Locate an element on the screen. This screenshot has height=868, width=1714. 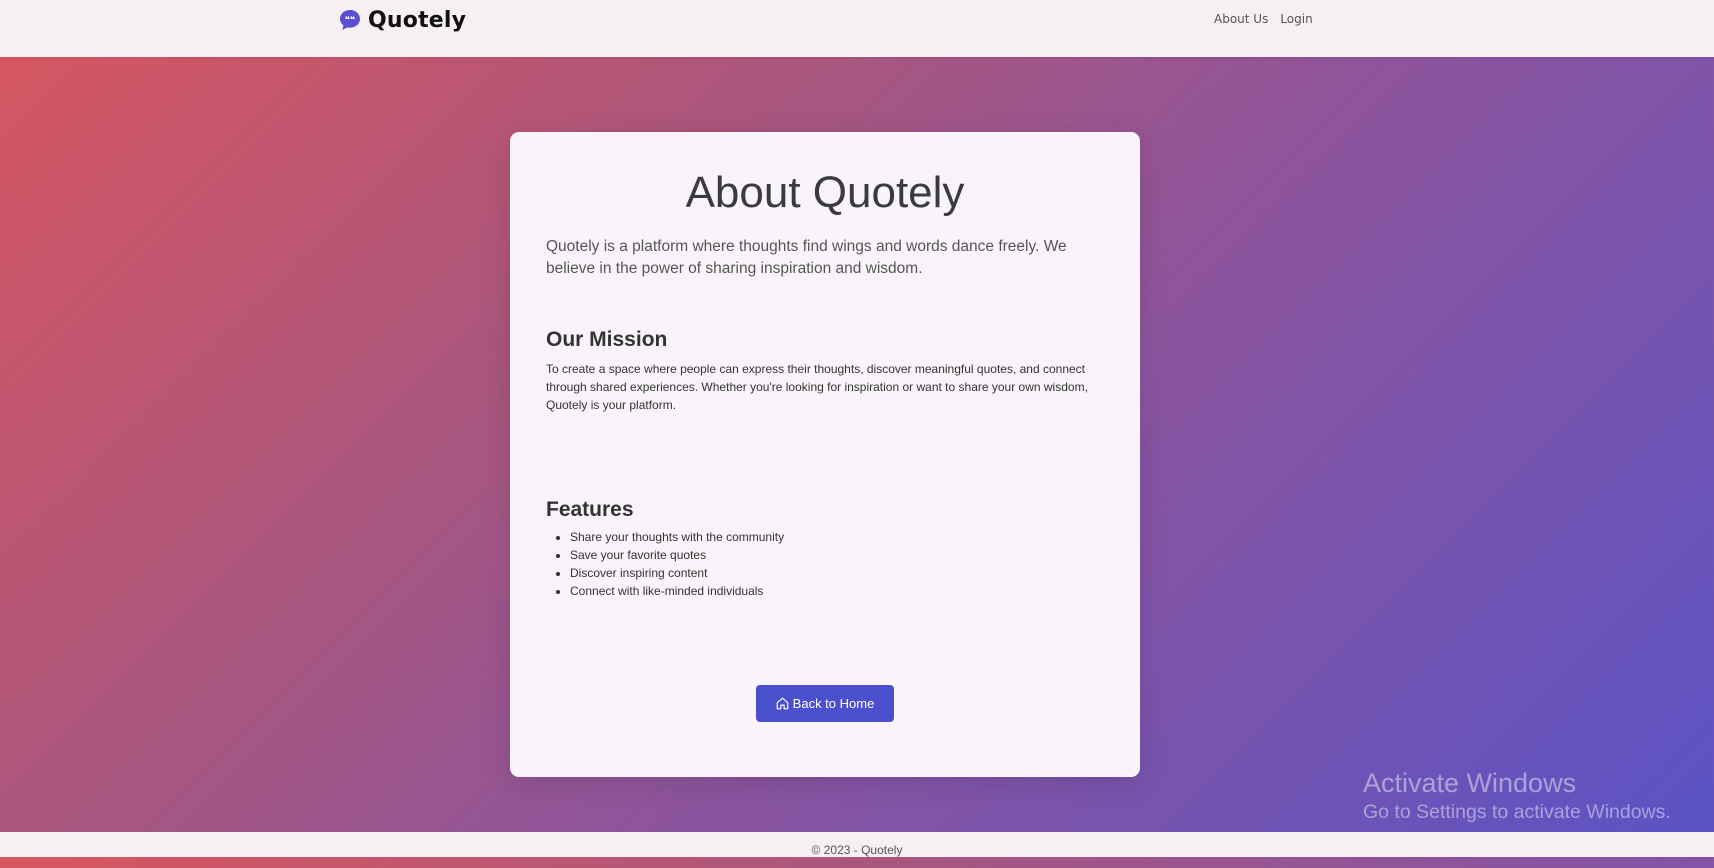
list-item: Save your favorite quotes is located at coordinates (677, 555).